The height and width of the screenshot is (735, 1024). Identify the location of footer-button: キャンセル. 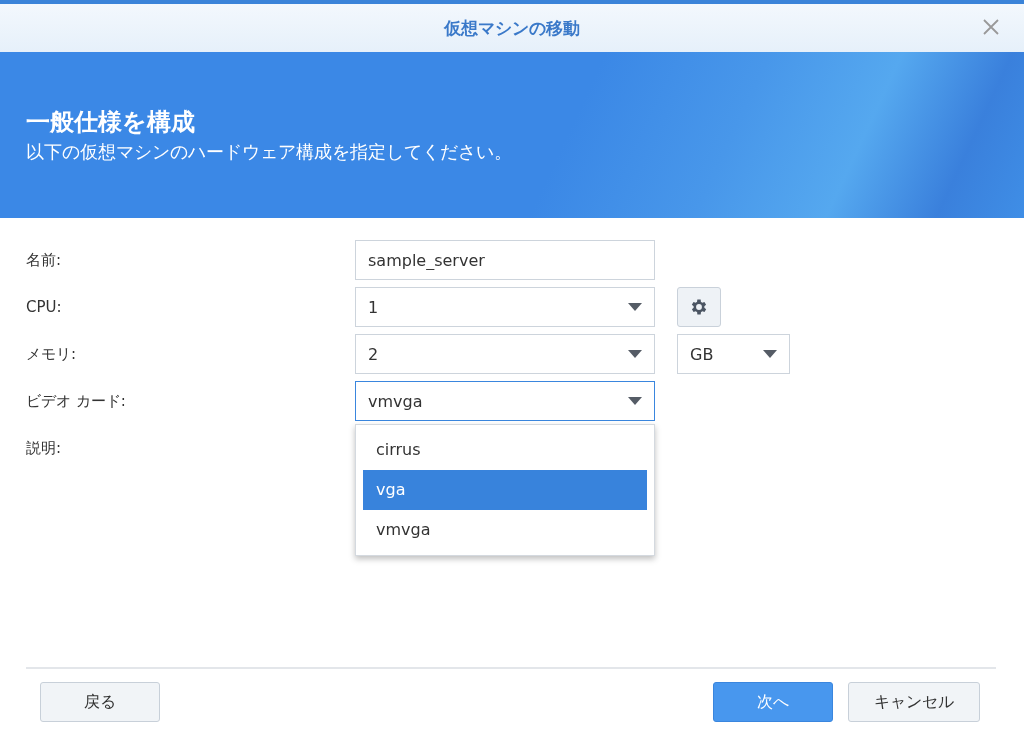
(914, 702).